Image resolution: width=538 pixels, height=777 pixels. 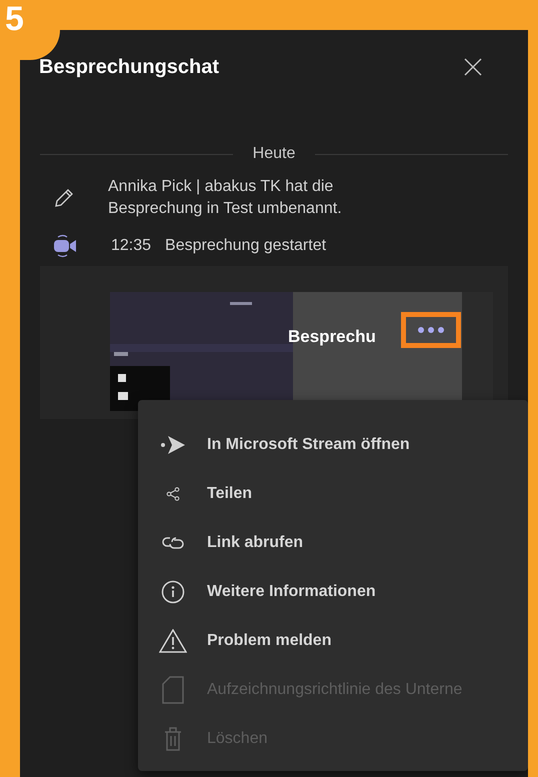 What do you see at coordinates (473, 67) in the screenshot?
I see `close-icon` at bounding box center [473, 67].